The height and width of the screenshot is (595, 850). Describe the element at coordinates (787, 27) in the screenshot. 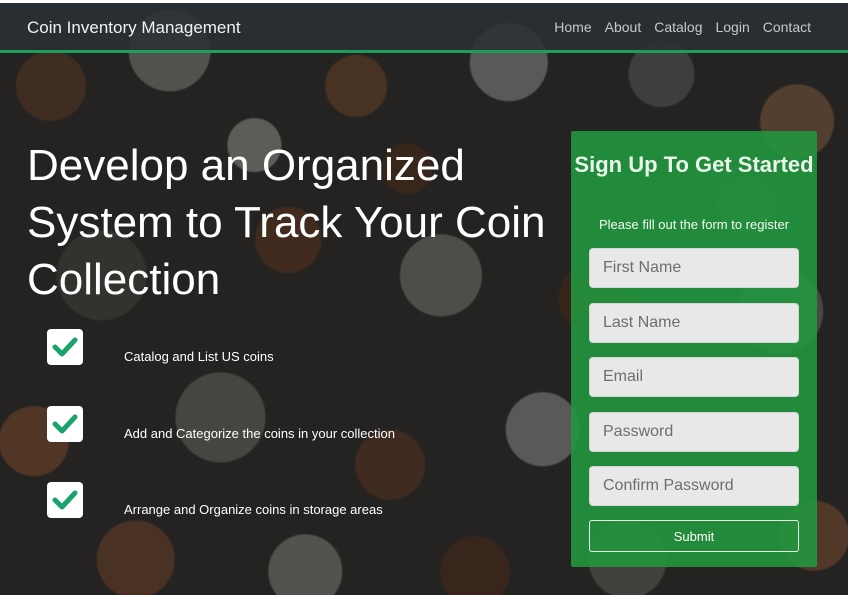

I see `nav-link-contact: Contact` at that location.